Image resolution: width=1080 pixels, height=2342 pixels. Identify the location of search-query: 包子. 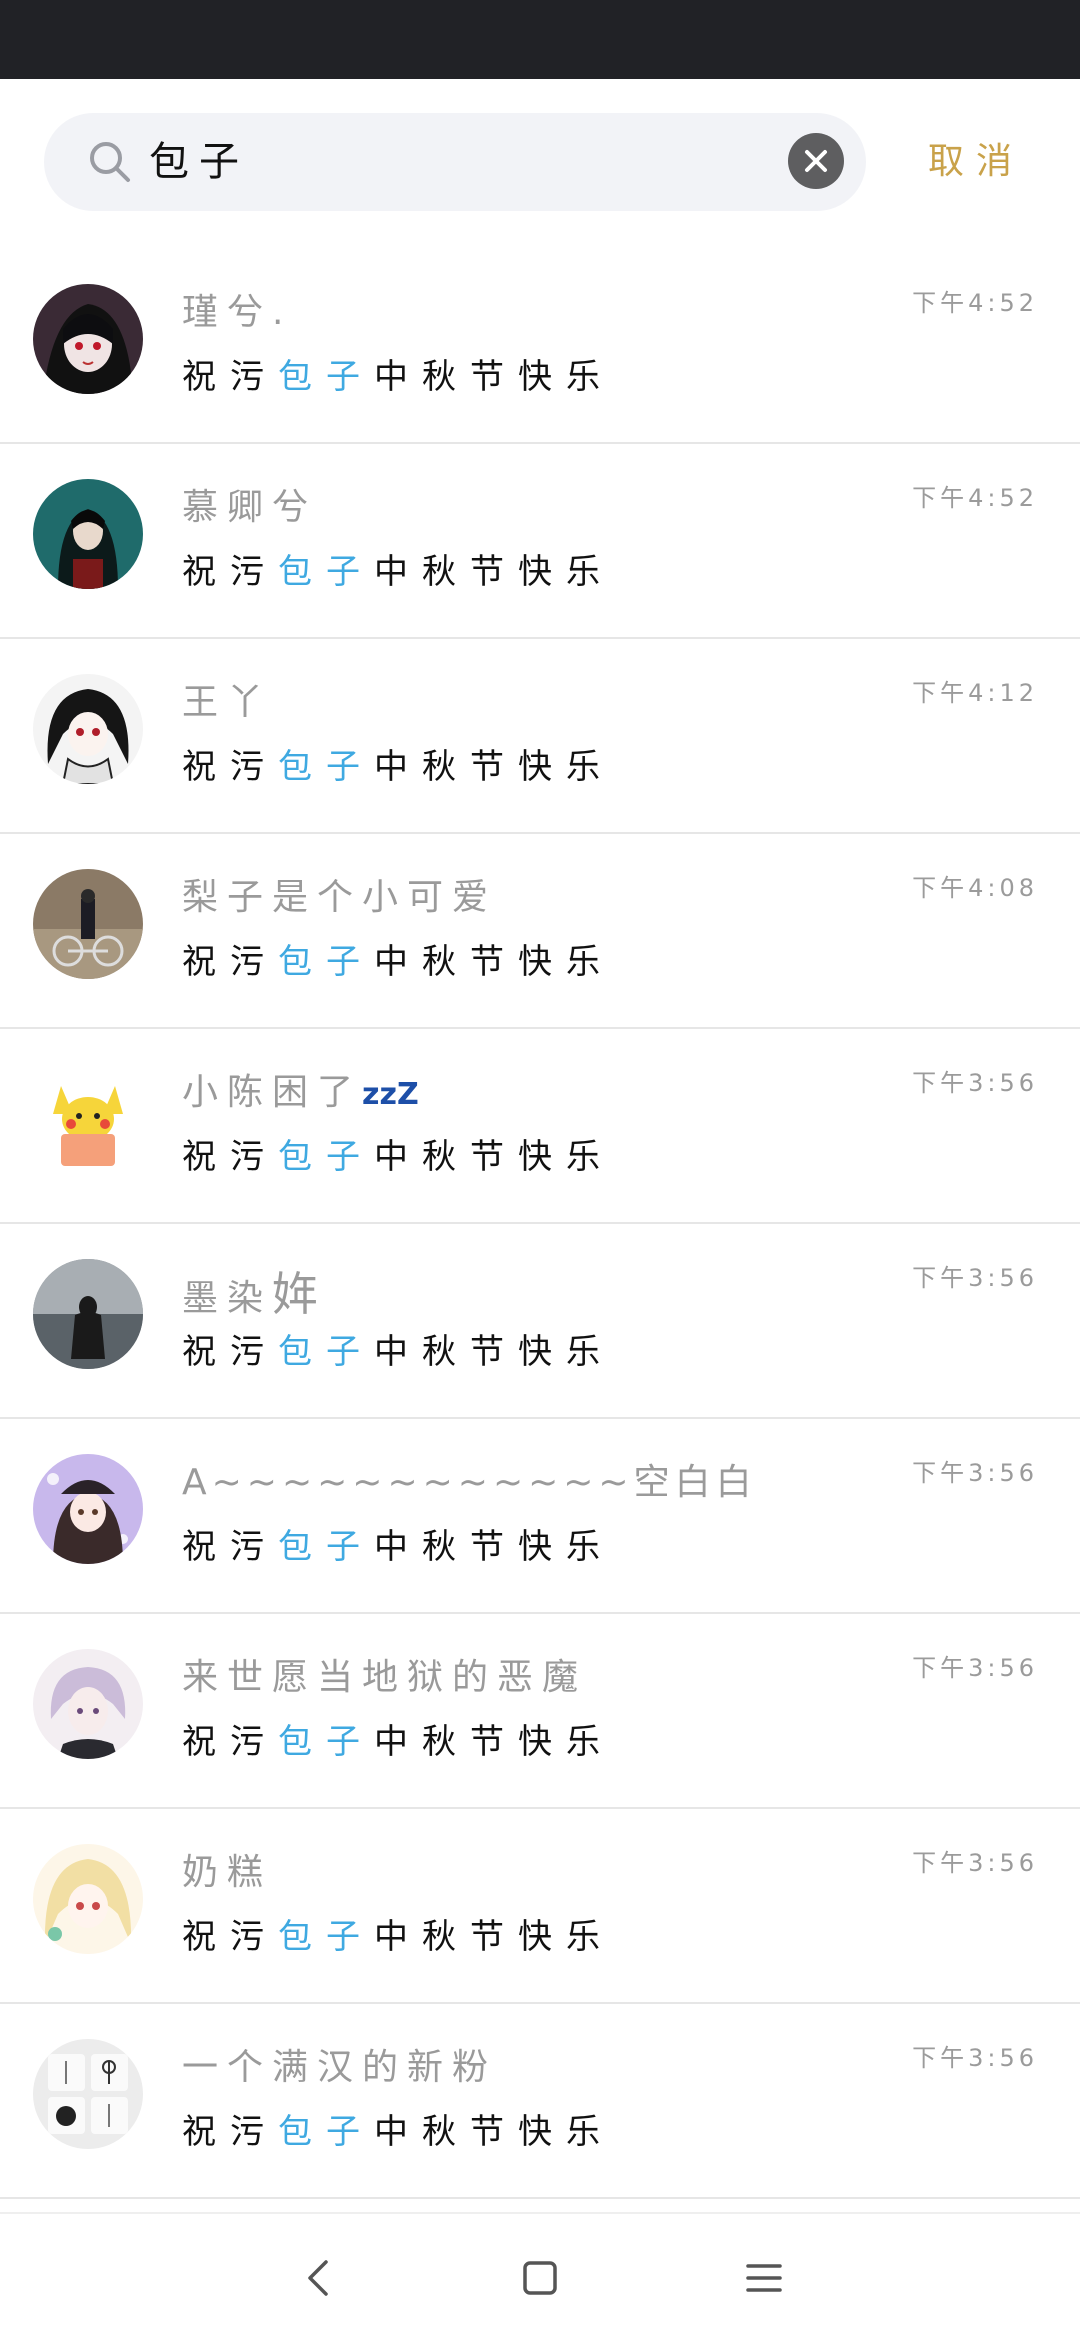
(199, 162).